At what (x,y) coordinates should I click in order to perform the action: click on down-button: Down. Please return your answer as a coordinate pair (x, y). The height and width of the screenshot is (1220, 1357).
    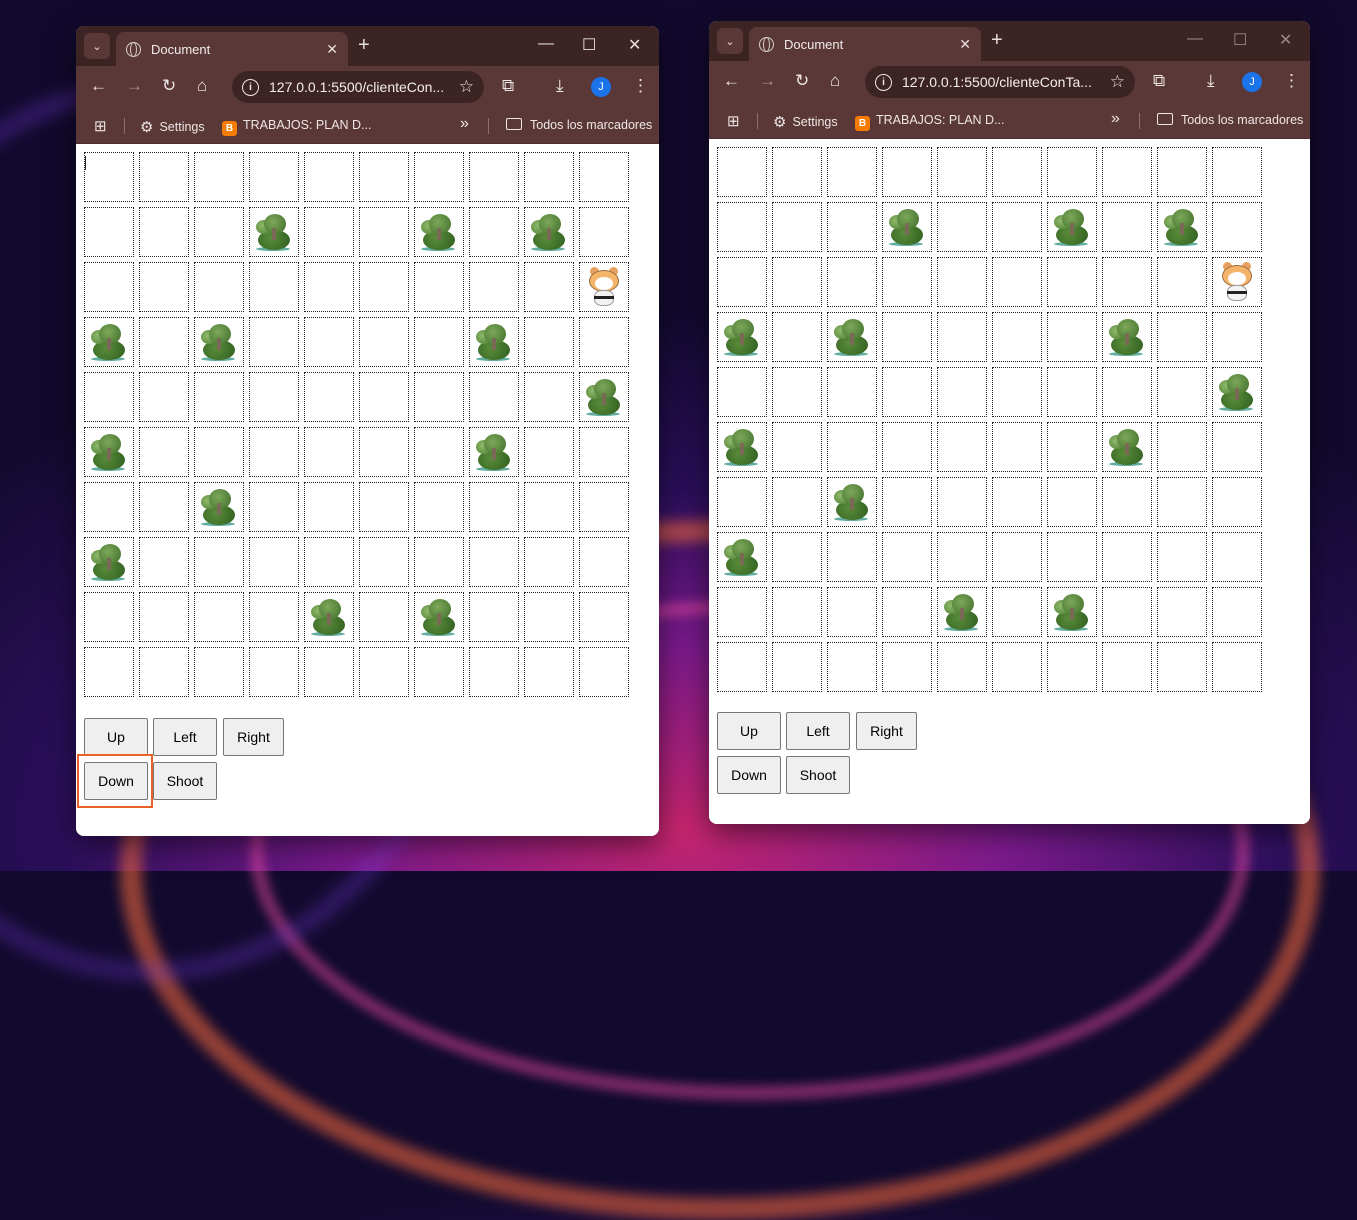
    Looking at the image, I should click on (749, 775).